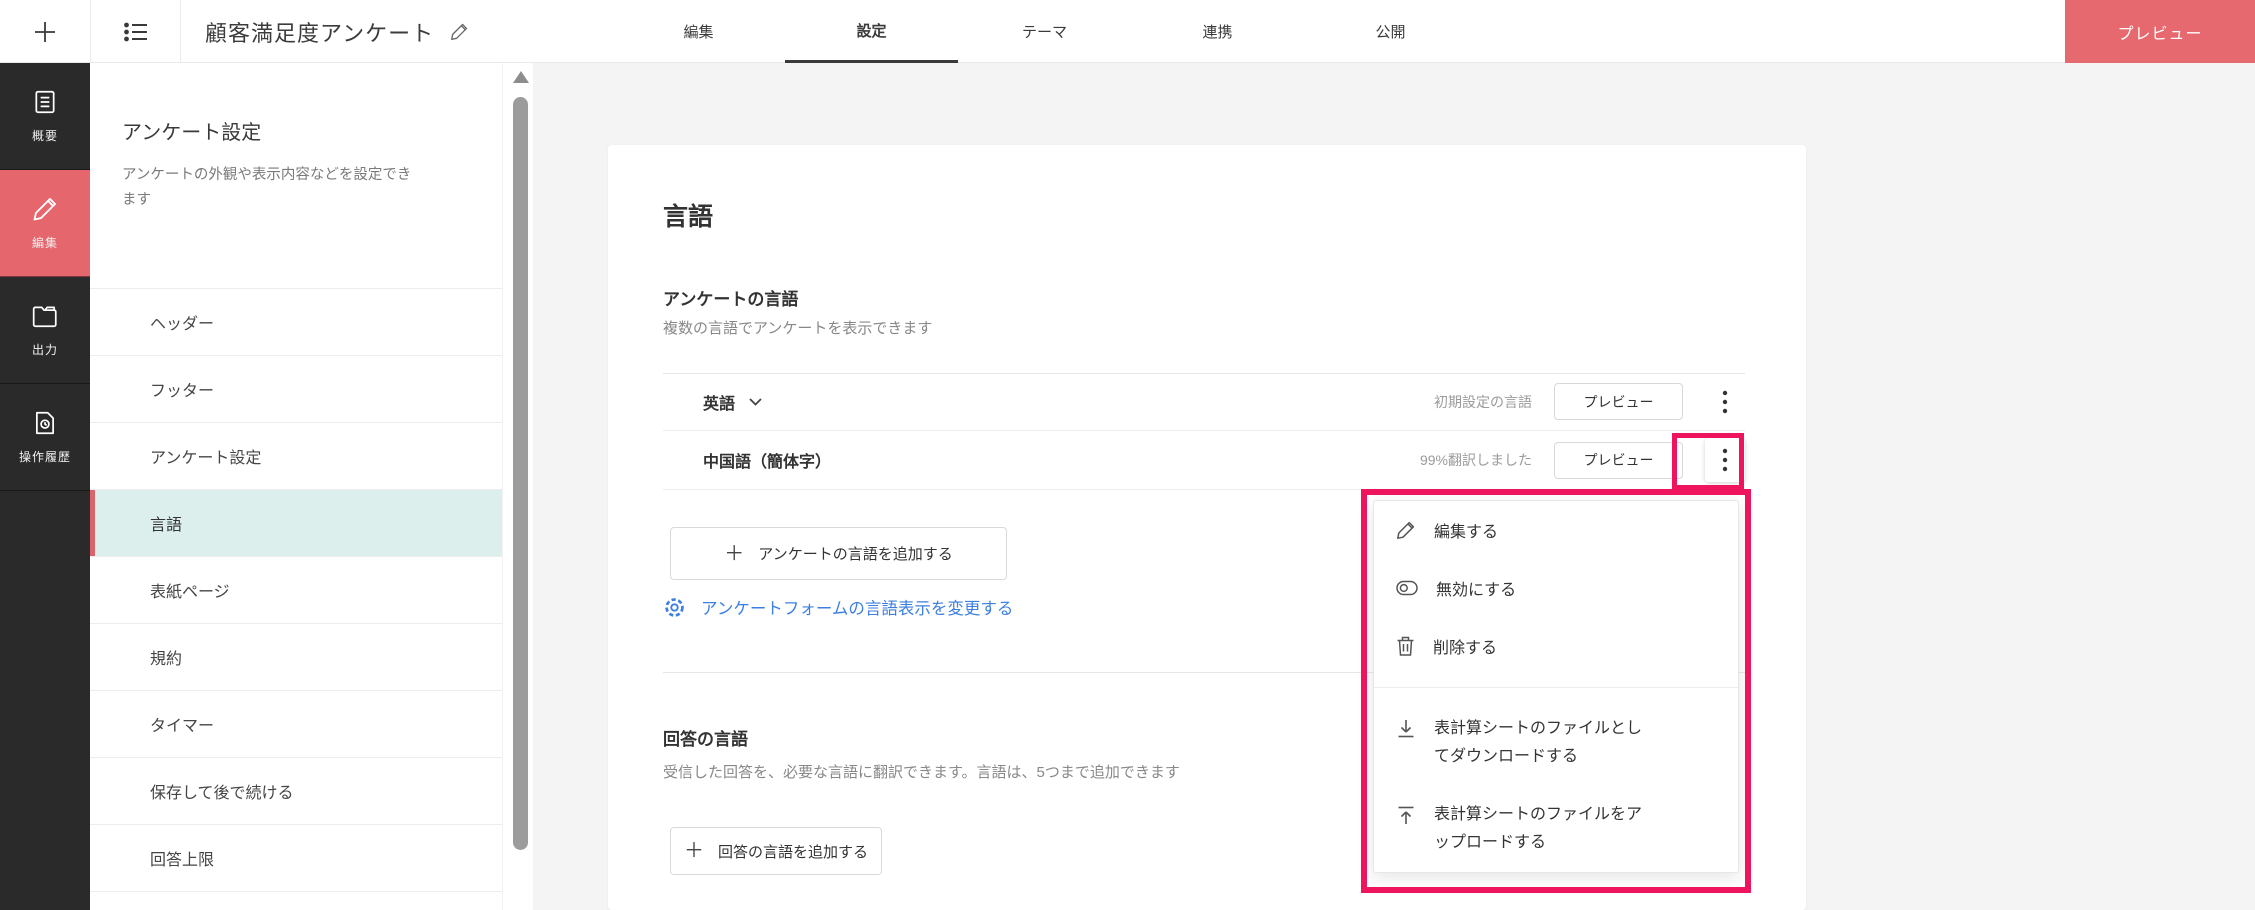 The height and width of the screenshot is (910, 2255). What do you see at coordinates (921, 772) in the screenshot?
I see `answer-language-description: 受信した回答を、必要な言語に翻訳できます。言語は、5つまで追加できます` at bounding box center [921, 772].